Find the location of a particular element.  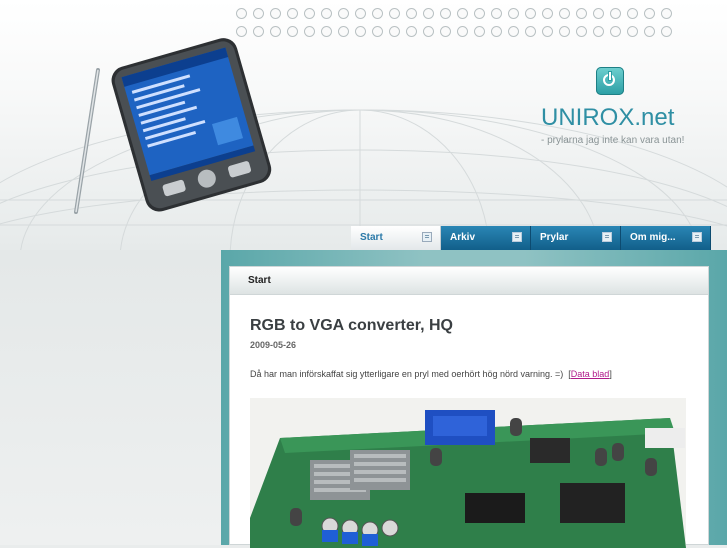

pda-device-image is located at coordinates (173, 126).